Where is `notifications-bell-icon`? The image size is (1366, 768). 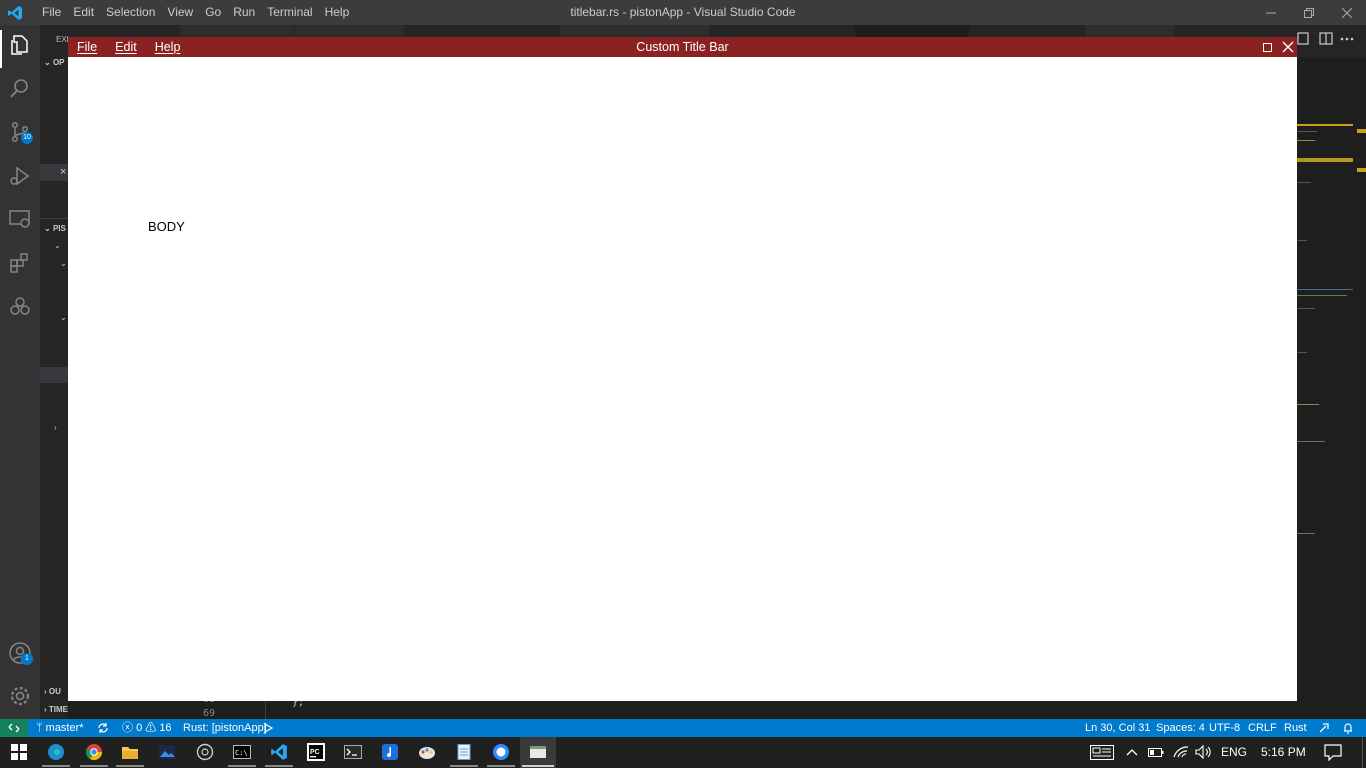
notifications-bell-icon is located at coordinates (1348, 728).